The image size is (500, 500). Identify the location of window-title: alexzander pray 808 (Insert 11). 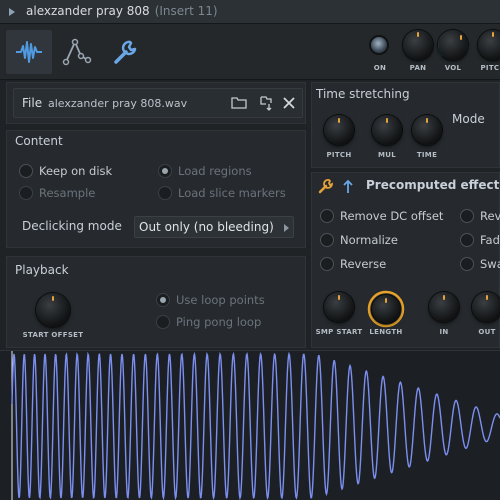
(122, 11).